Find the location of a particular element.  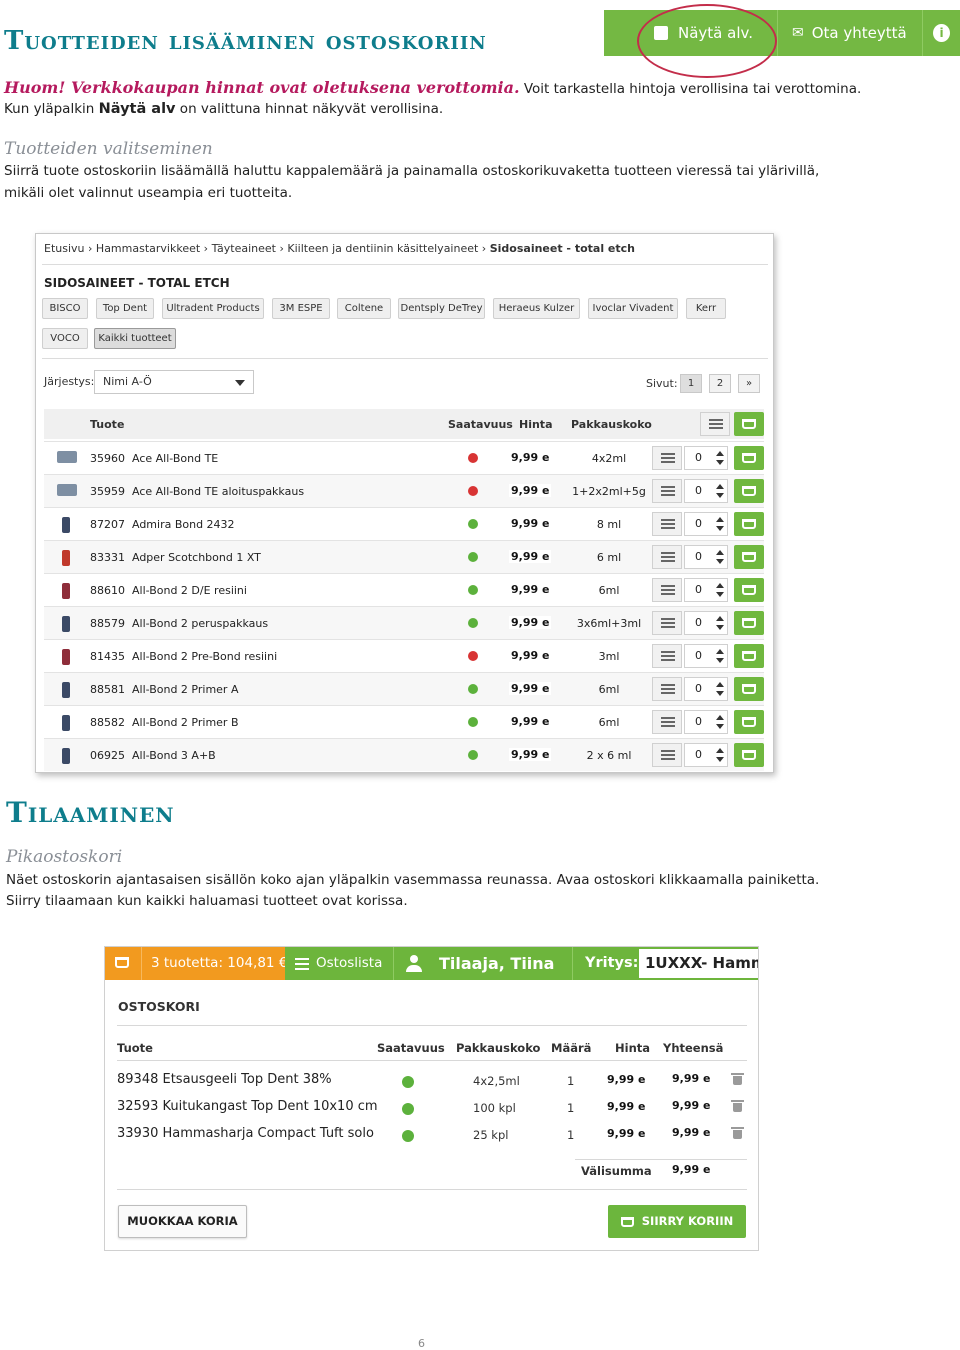

product-package-size: 1+2x2ml+5g is located at coordinates (609, 491).